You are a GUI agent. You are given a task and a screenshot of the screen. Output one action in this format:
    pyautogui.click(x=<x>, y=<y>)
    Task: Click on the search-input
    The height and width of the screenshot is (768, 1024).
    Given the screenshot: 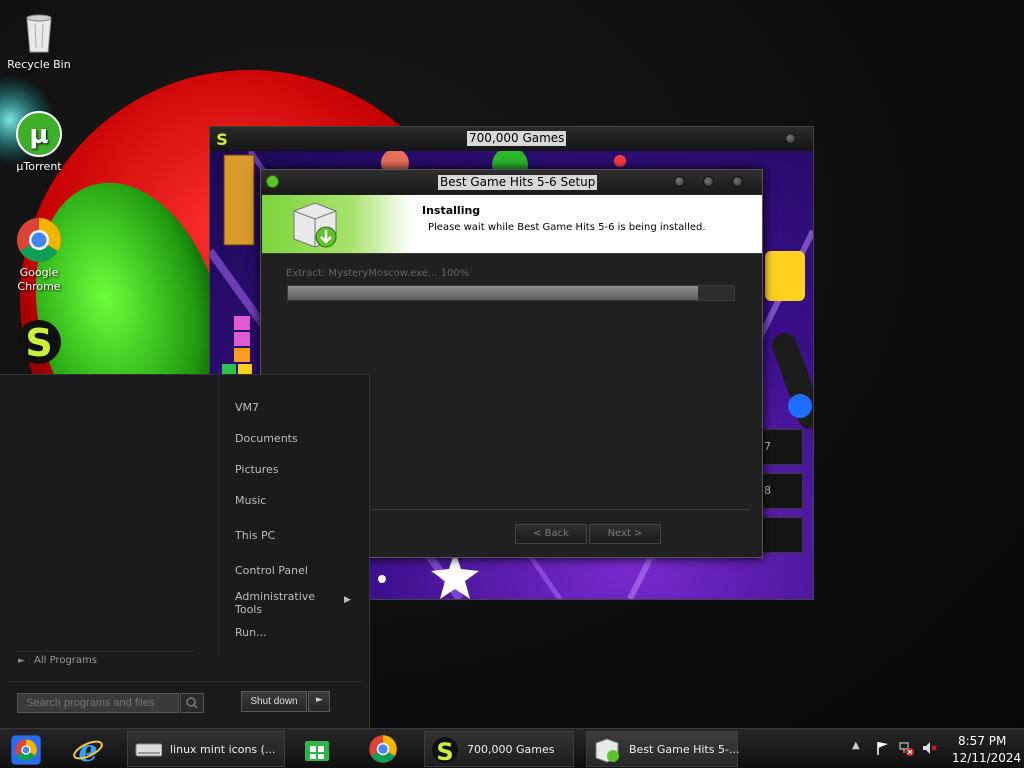 What is the action you would take?
    pyautogui.click(x=98, y=703)
    